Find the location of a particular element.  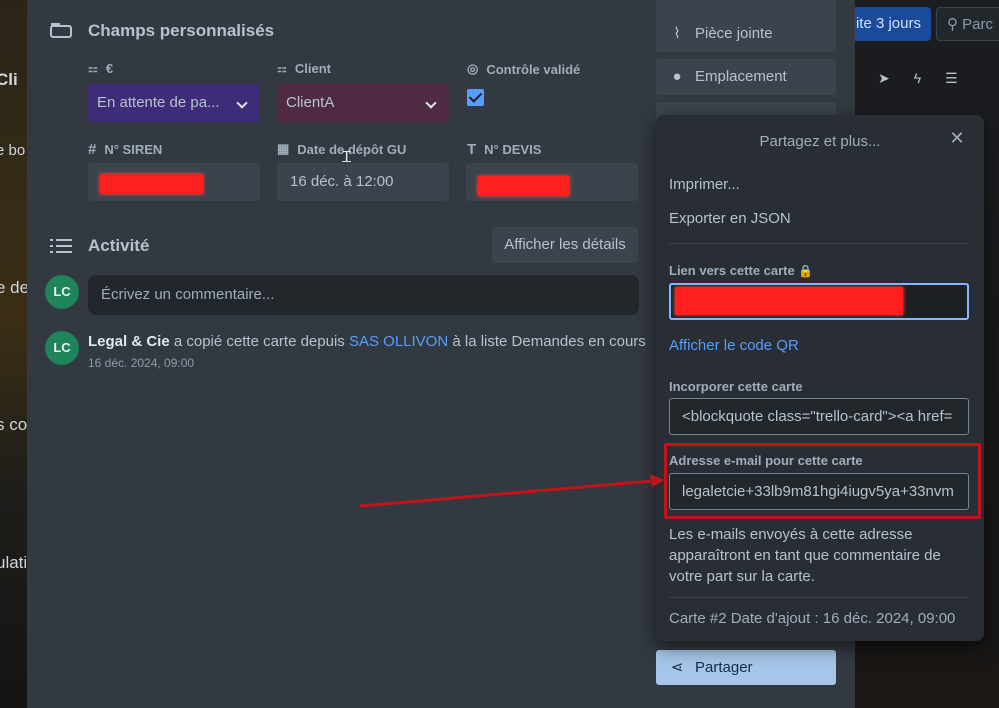

lightning-icon: ϟ is located at coordinates (917, 78).